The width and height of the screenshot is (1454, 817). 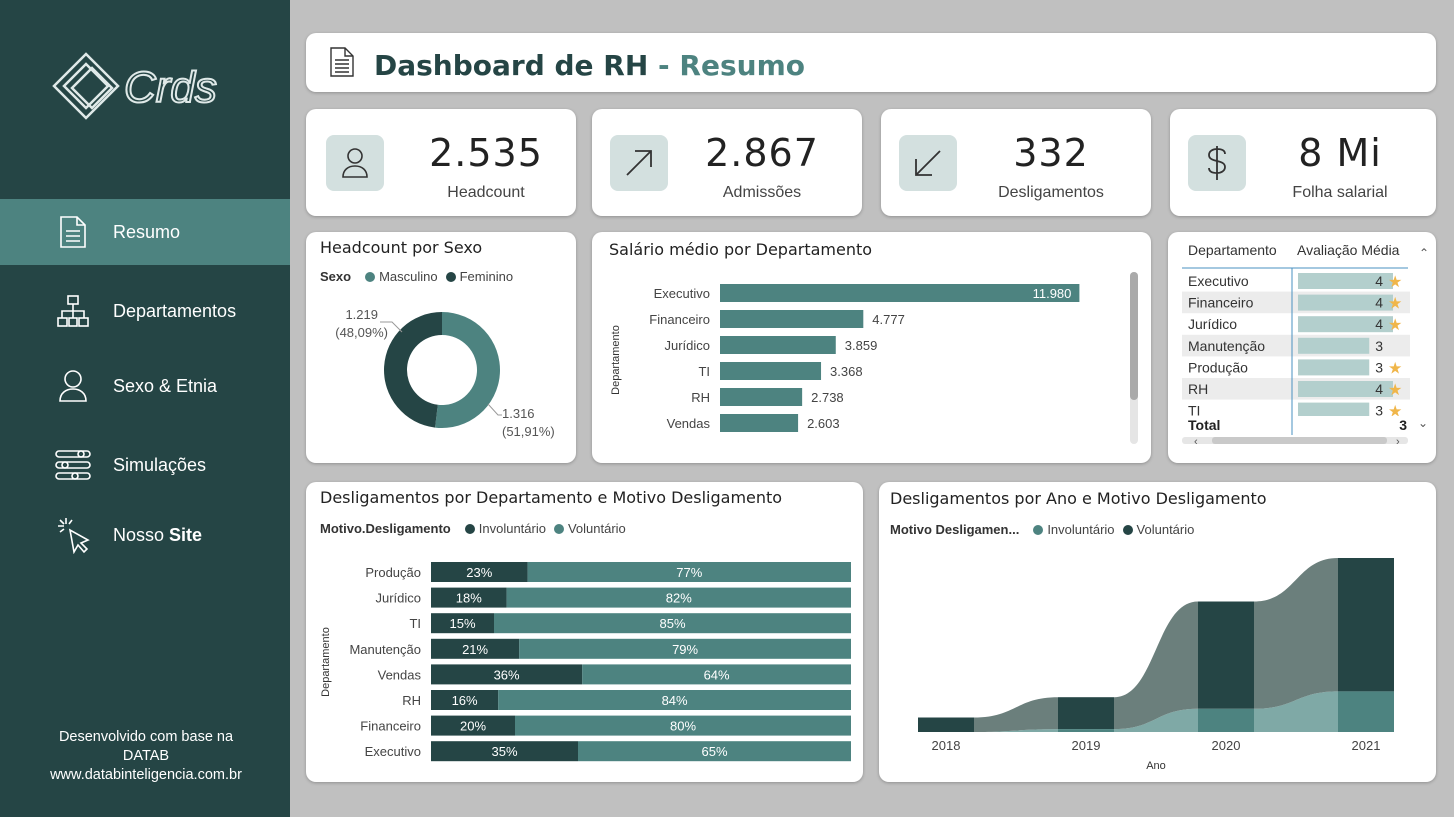 I want to click on x-tick-label: 2021, so click(x=1366, y=745).